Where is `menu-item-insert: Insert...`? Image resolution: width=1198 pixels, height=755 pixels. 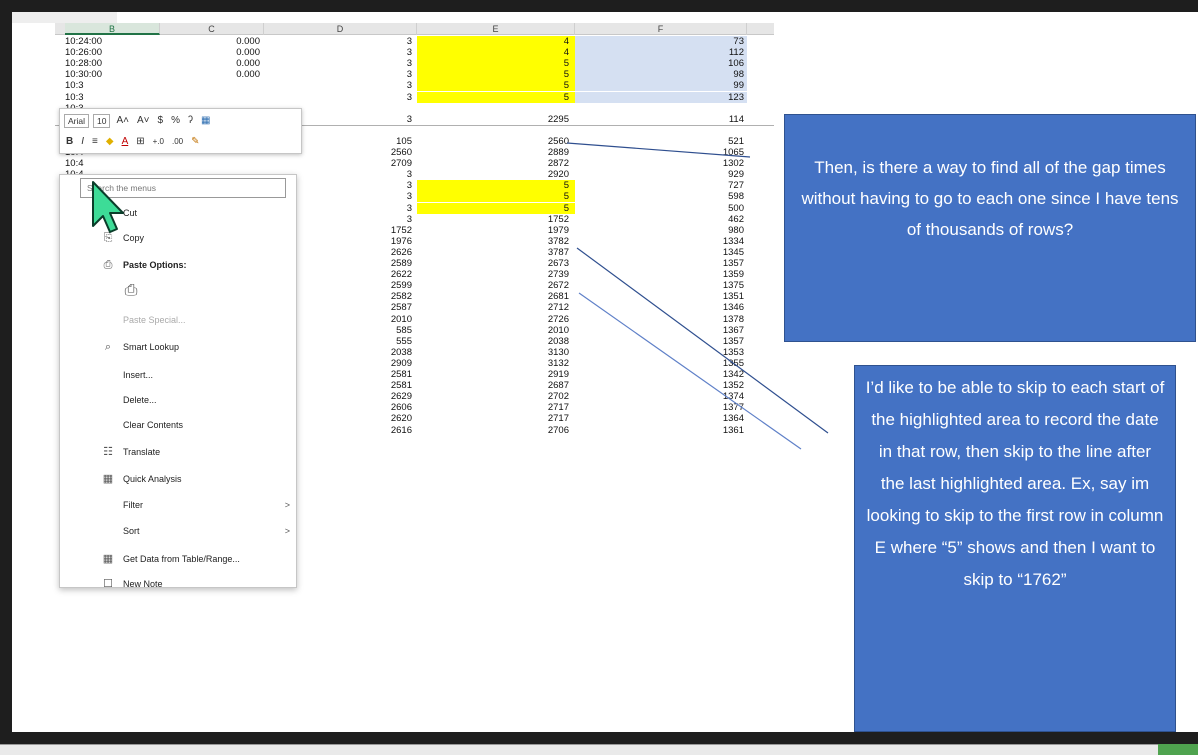 menu-item-insert: Insert... is located at coordinates (178, 375).